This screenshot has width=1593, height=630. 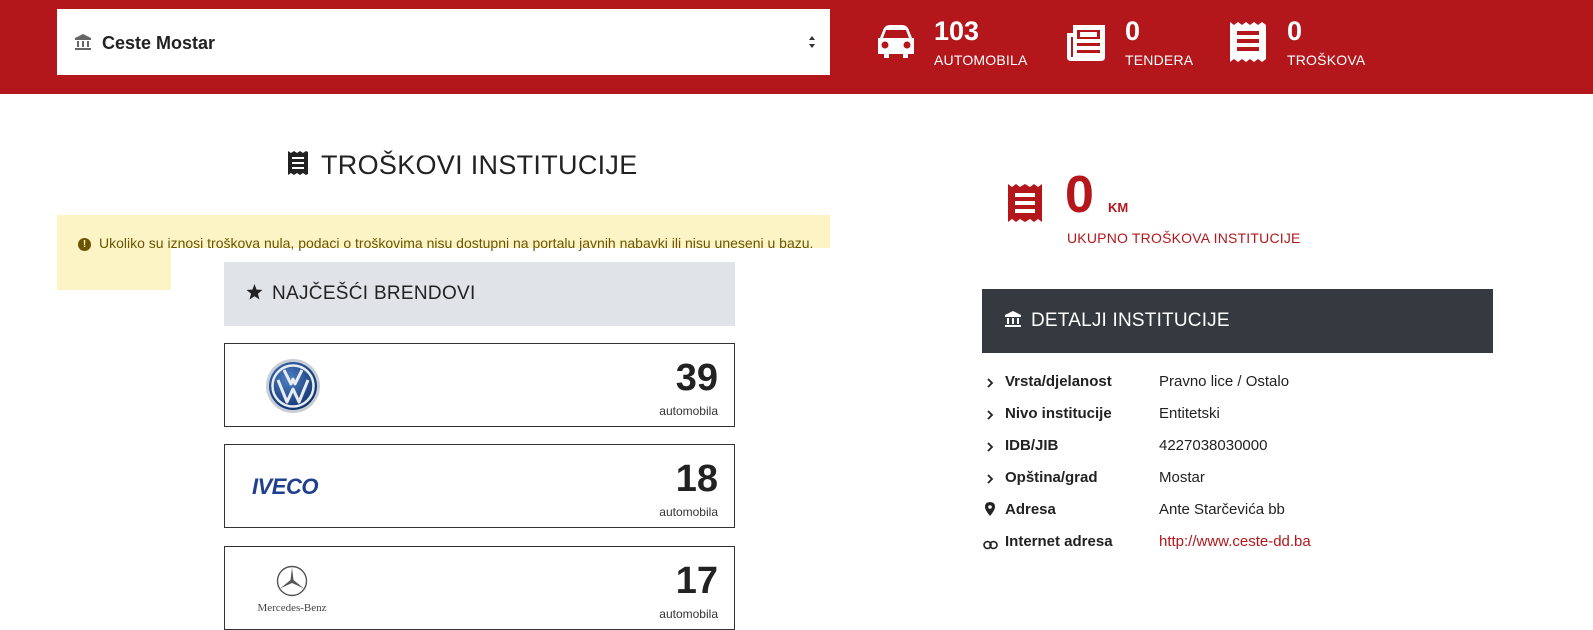 I want to click on detail-row-type: Vrsta/djelanost Pravno lice / Ostalo, so click(x=1237, y=383).